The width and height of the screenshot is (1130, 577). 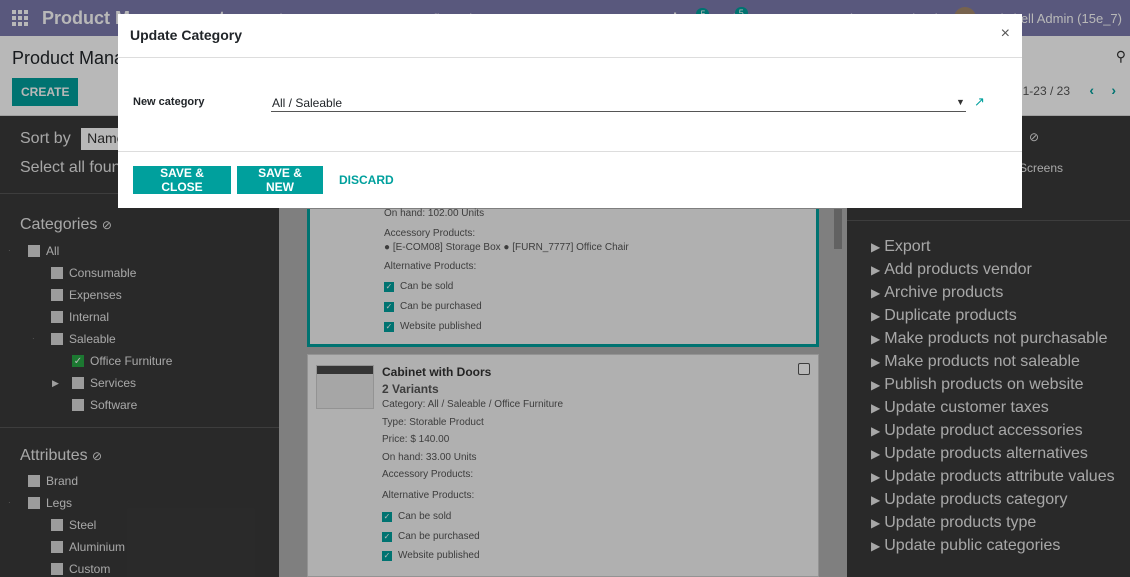 I want to click on new-category-input, so click(x=618, y=103).